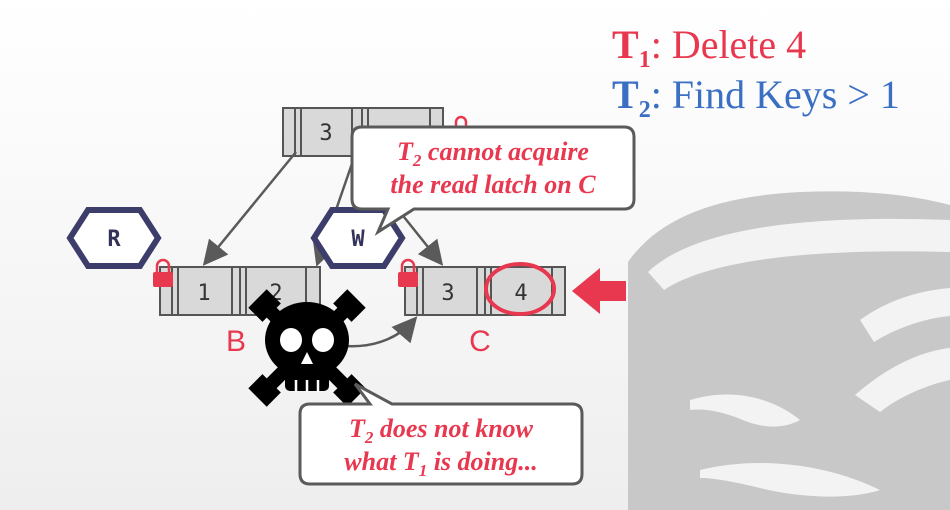 The image size is (950, 510). I want to click on callout-top-rest: cannot acquire, so click(505, 151).